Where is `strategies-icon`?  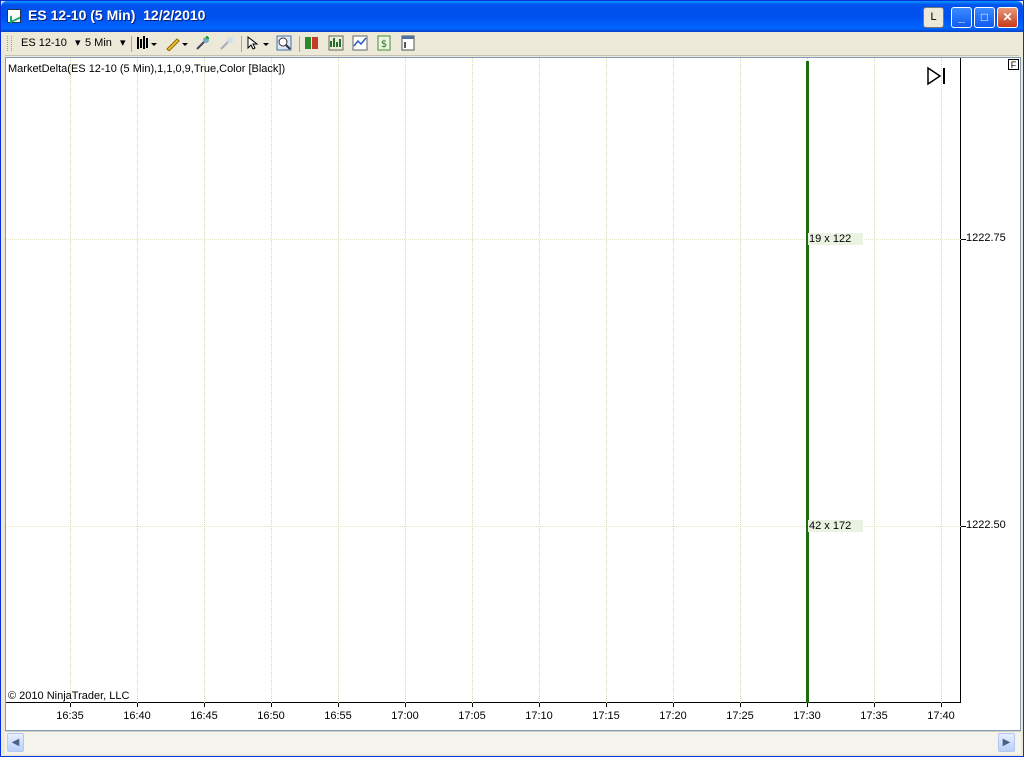
strategies-icon is located at coordinates (336, 43).